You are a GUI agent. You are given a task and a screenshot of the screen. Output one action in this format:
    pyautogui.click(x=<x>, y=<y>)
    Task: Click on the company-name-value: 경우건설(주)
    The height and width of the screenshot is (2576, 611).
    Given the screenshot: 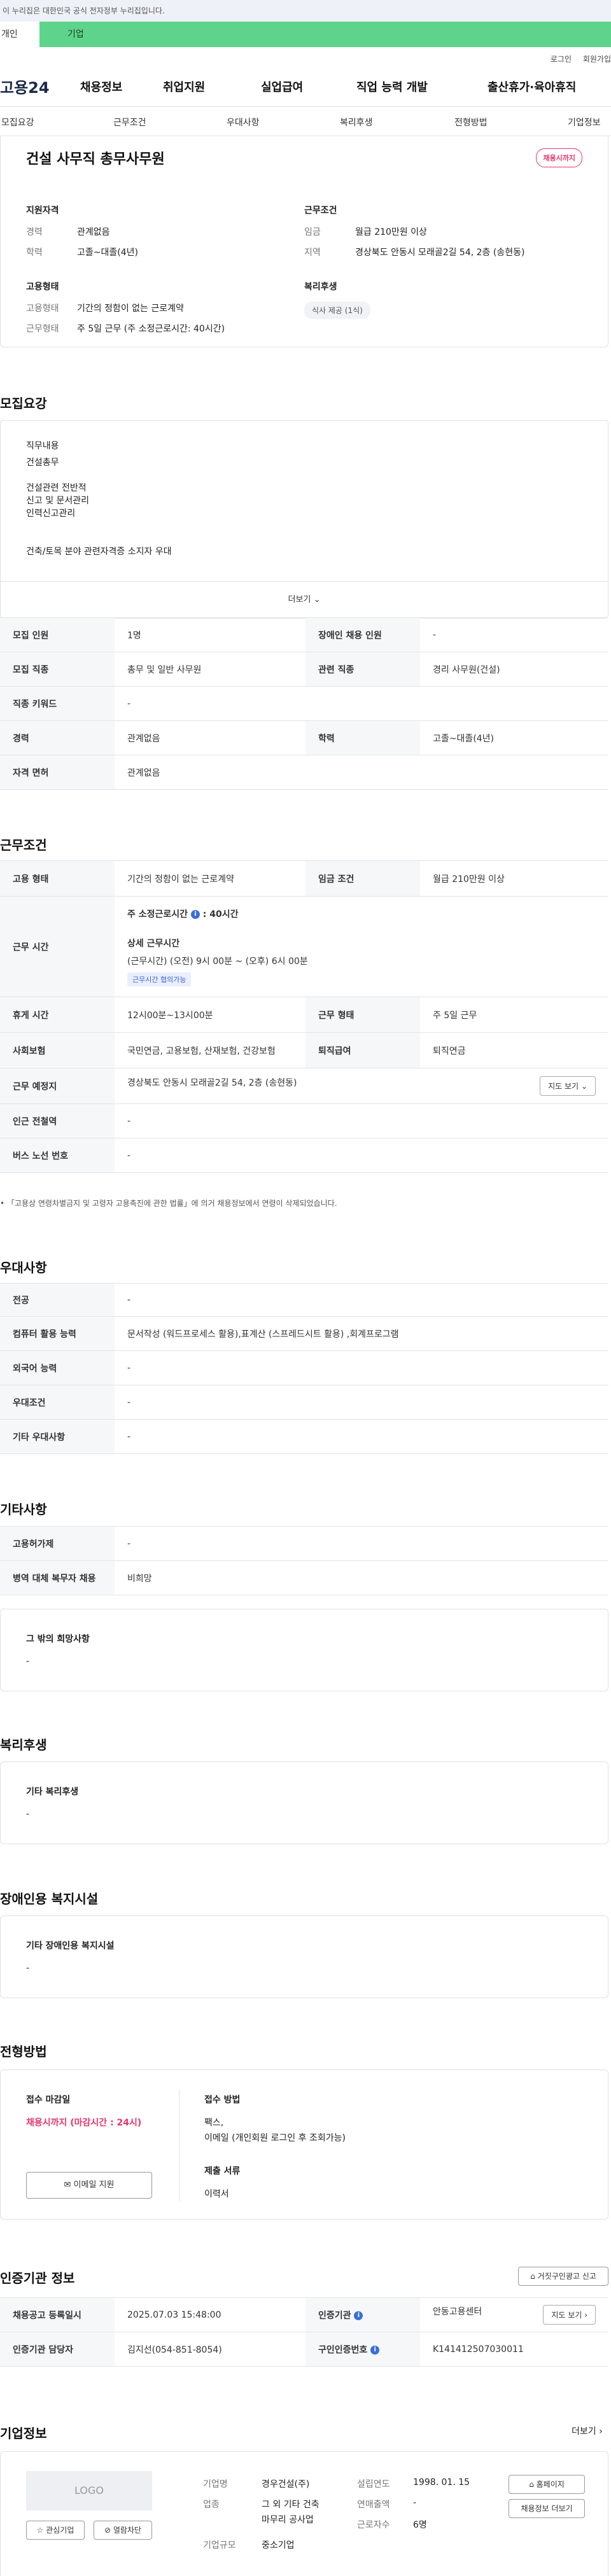 What is the action you would take?
    pyautogui.click(x=286, y=2484)
    